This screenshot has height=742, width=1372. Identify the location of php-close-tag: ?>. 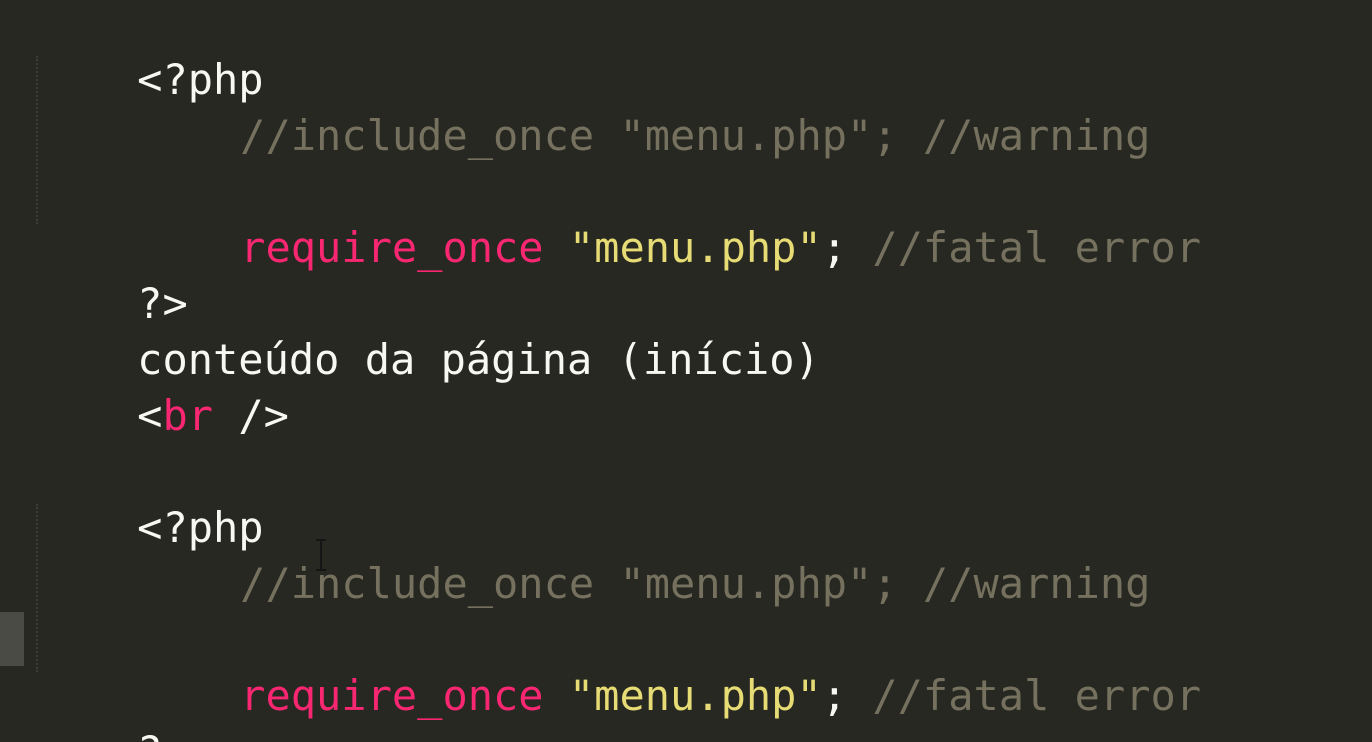
(162, 734).